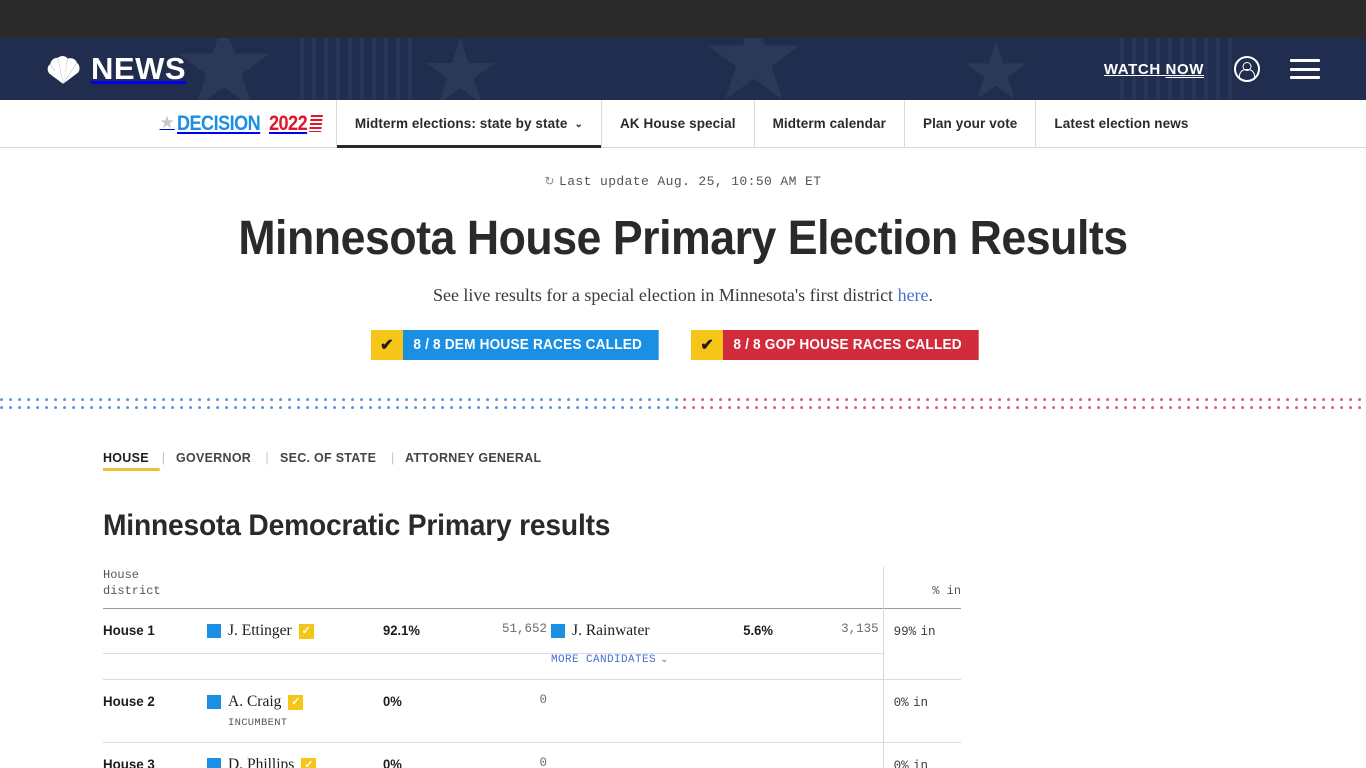  What do you see at coordinates (255, 702) in the screenshot?
I see `candidate-name: A. Craig` at bounding box center [255, 702].